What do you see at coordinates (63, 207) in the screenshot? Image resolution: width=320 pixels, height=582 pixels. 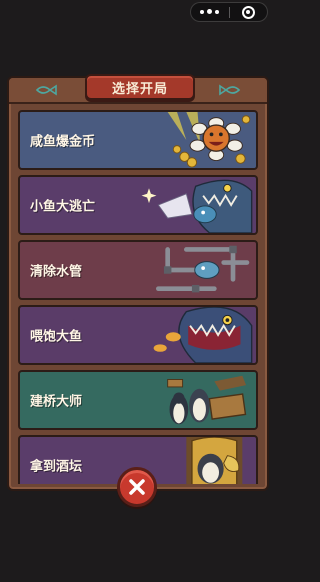 I see `level-label: 小鱼大逃亡` at bounding box center [63, 207].